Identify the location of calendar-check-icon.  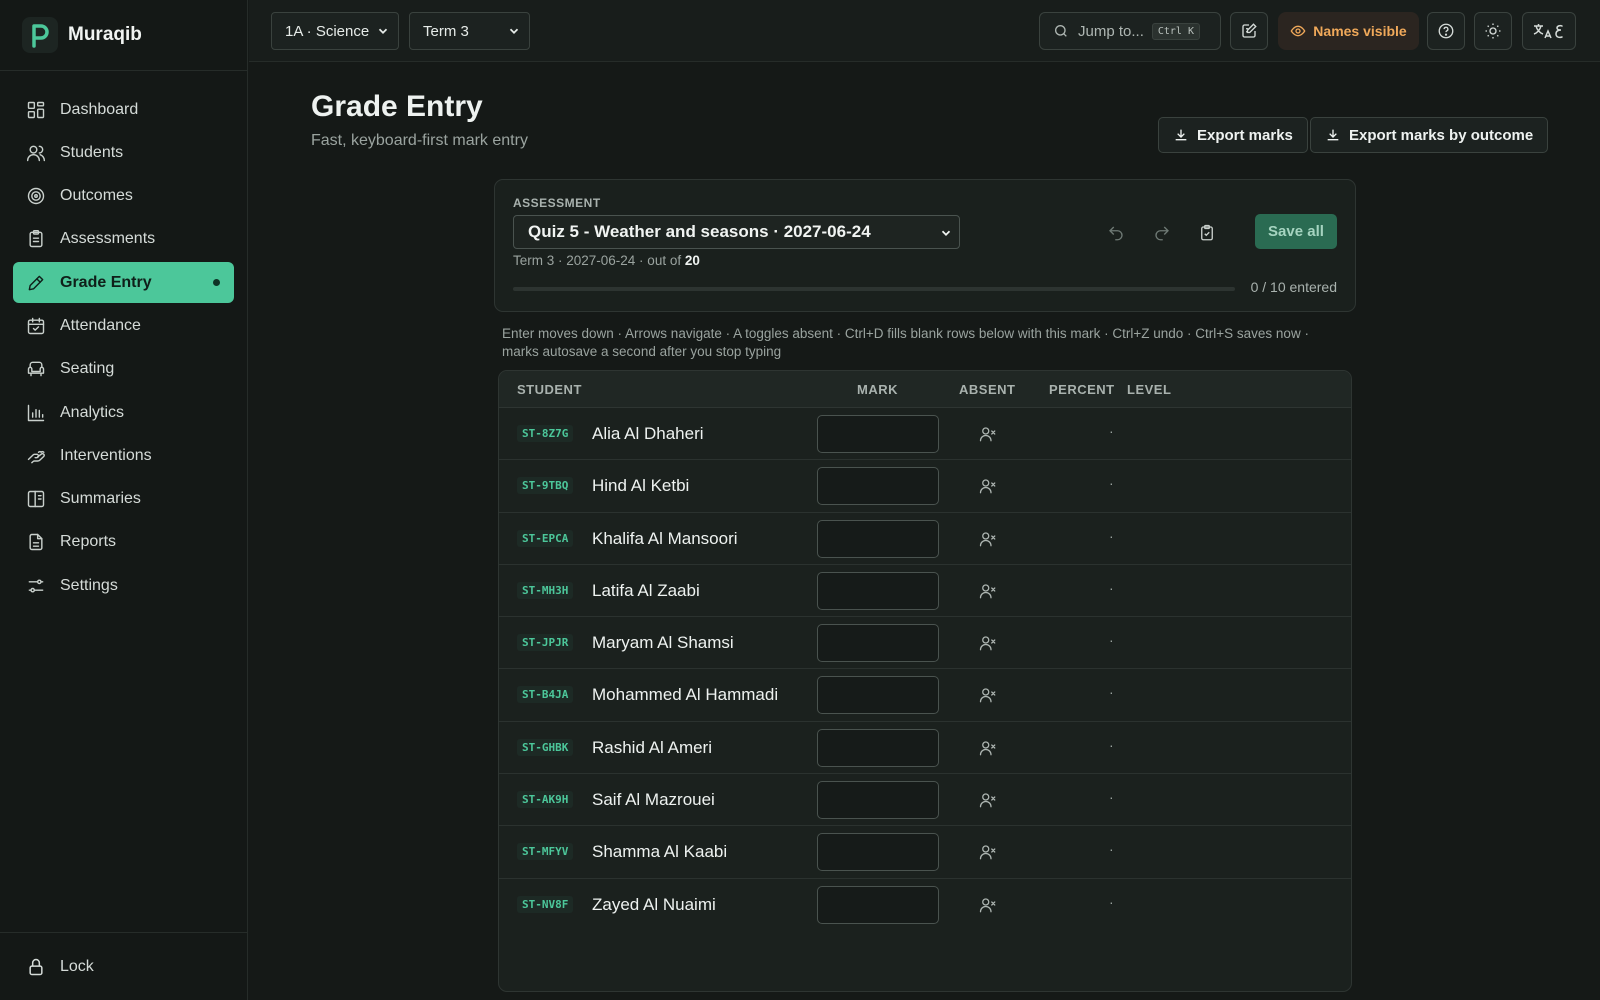
(36, 326).